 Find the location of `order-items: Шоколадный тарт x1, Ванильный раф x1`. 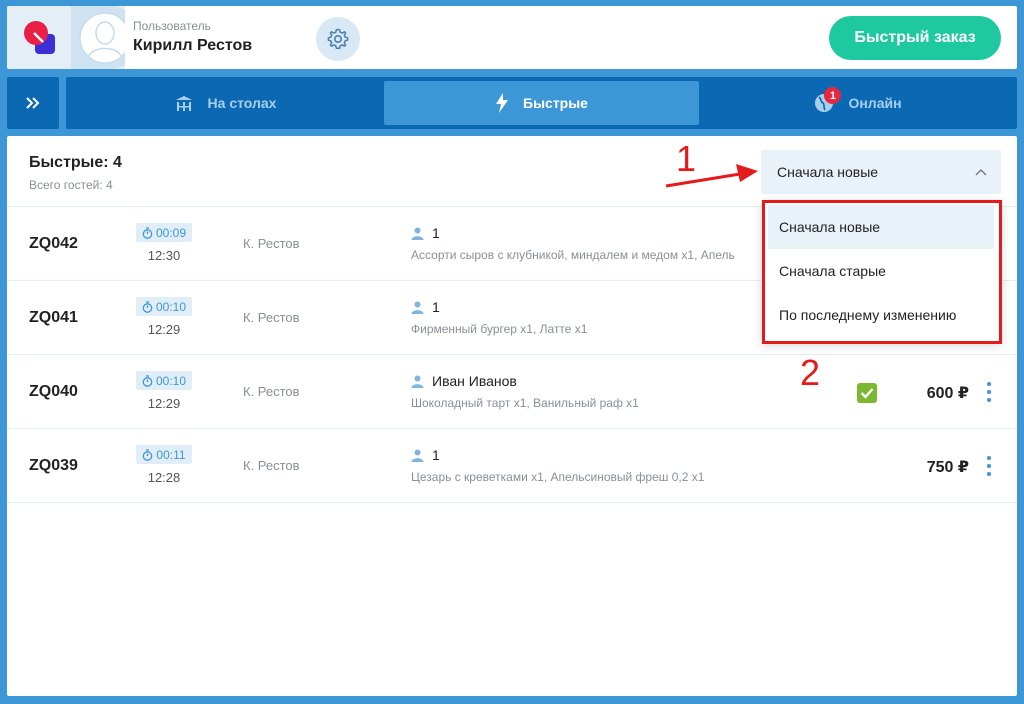

order-items: Шоколадный тарт x1, Ванильный раф x1 is located at coordinates (525, 403).